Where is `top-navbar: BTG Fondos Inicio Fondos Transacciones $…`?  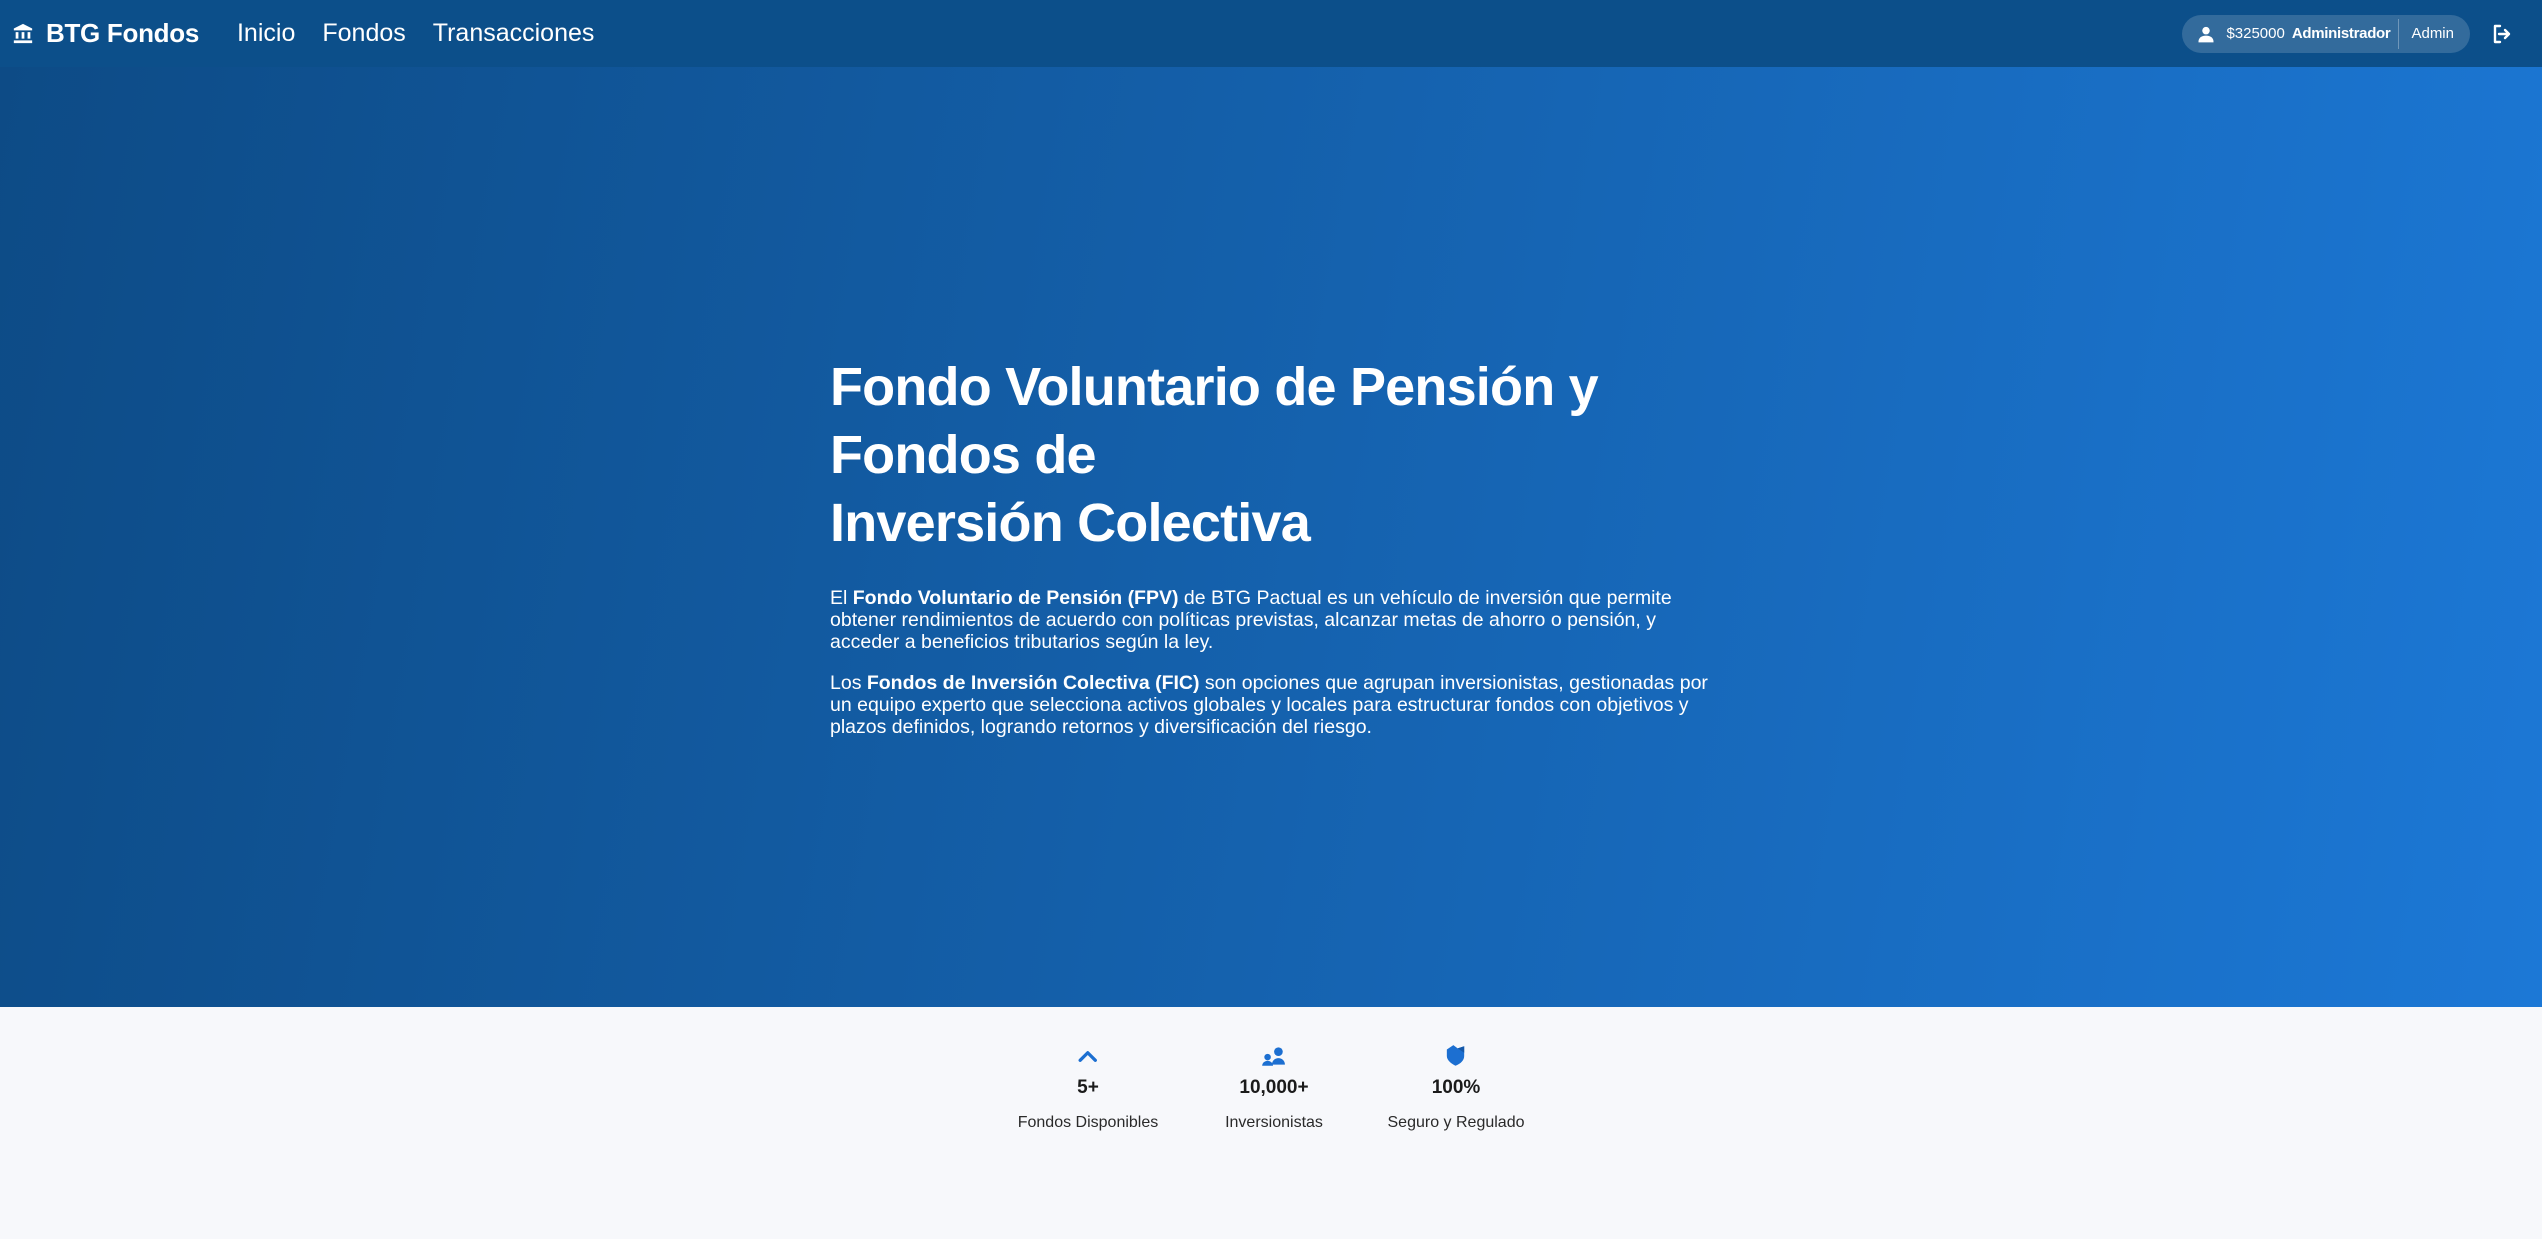 top-navbar: BTG Fondos Inicio Fondos Transacciones $… is located at coordinates (1271, 33).